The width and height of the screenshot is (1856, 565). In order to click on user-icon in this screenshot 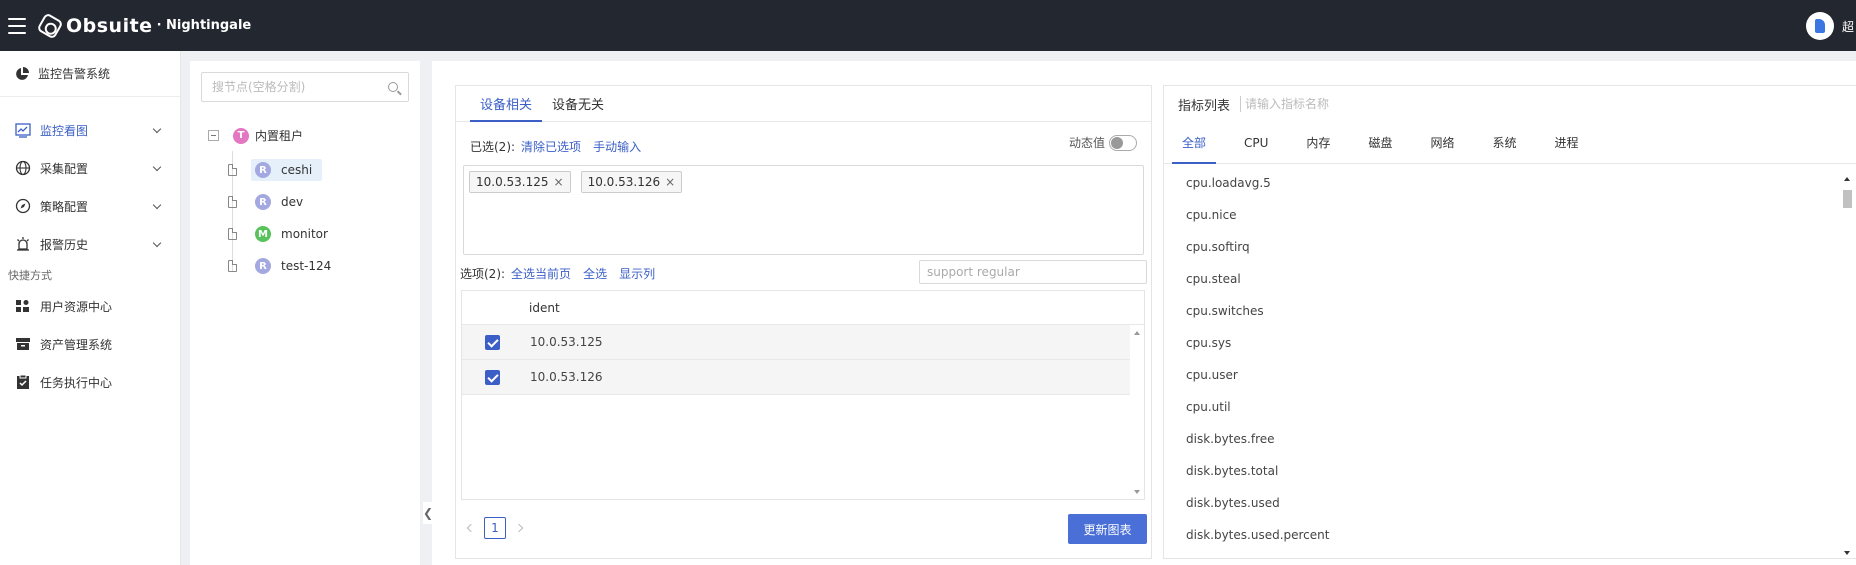, I will do `click(1820, 26)`.